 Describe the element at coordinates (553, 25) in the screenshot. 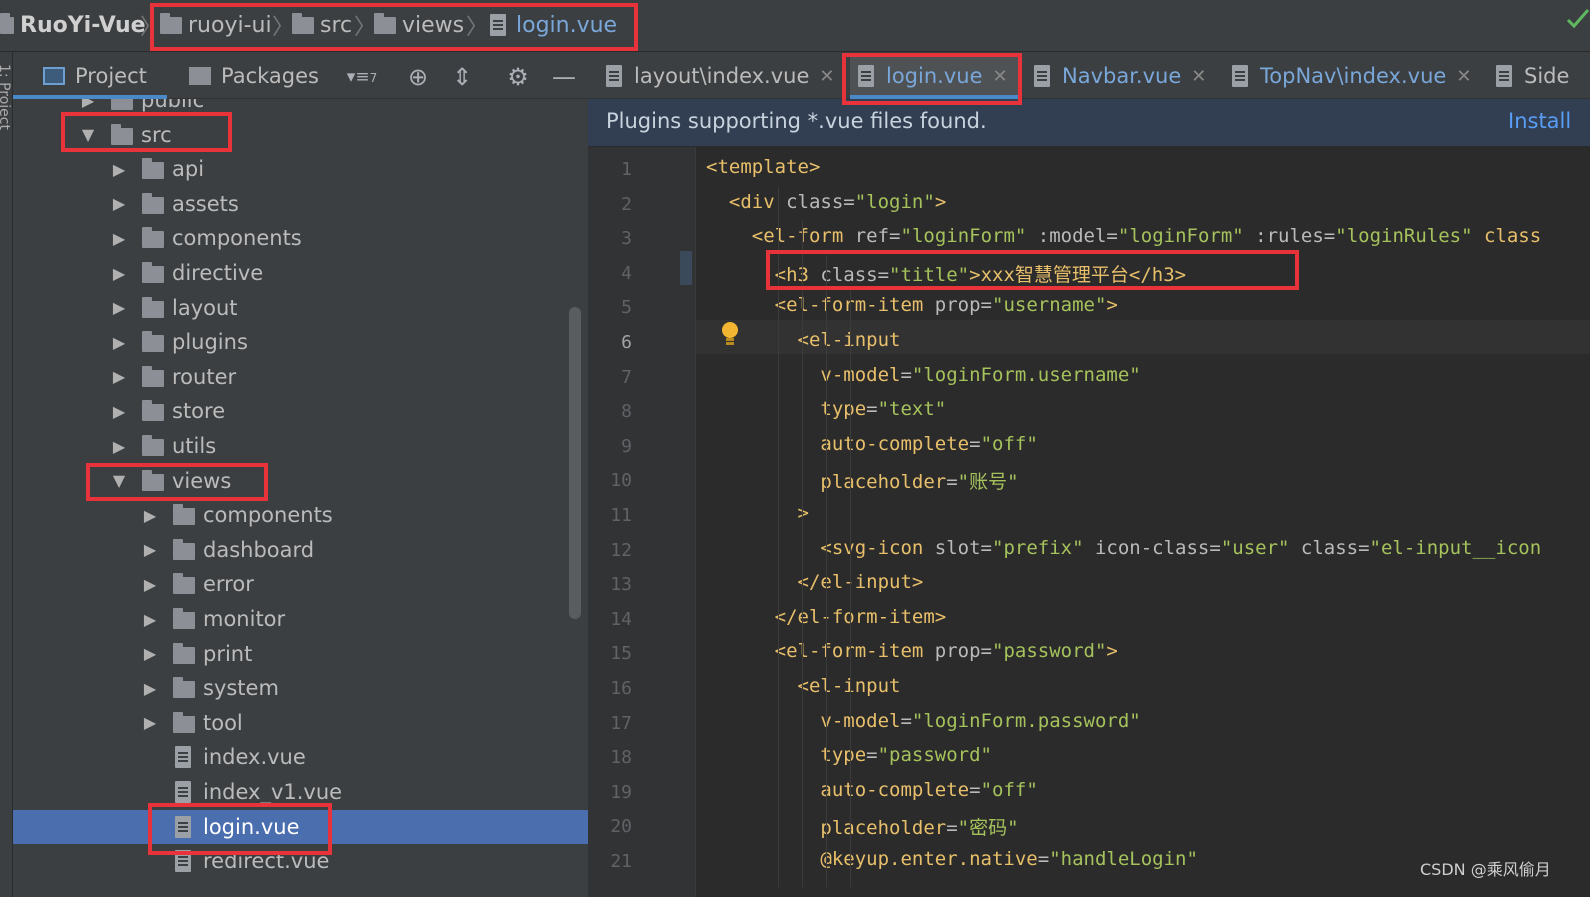

I see `breadcrumb-login-vue: login.vue` at that location.